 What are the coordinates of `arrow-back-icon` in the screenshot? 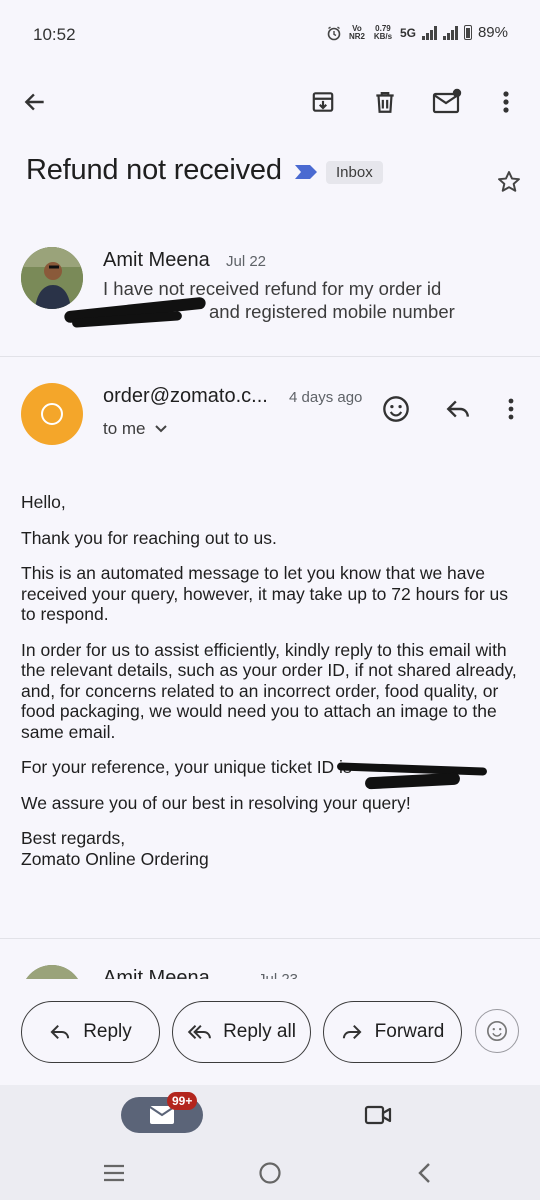 It's located at (34, 102).